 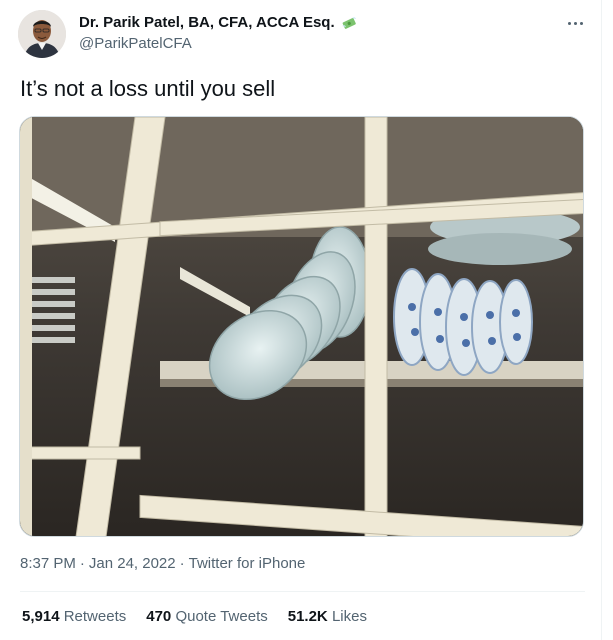 What do you see at coordinates (247, 563) in the screenshot?
I see `tweet-source: Twitter for iPhone` at bounding box center [247, 563].